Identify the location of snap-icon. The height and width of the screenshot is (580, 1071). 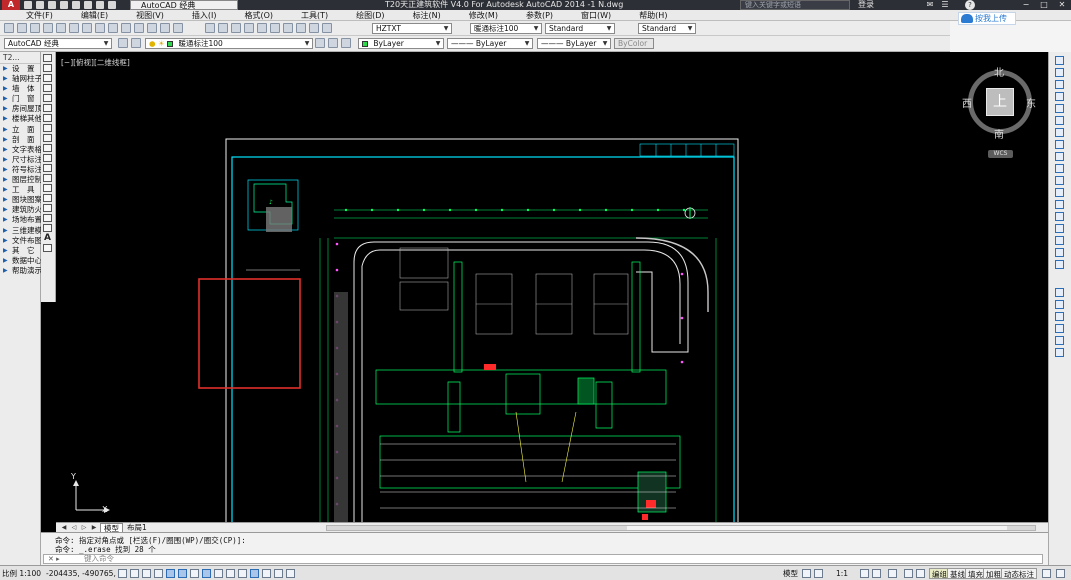
(134, 573).